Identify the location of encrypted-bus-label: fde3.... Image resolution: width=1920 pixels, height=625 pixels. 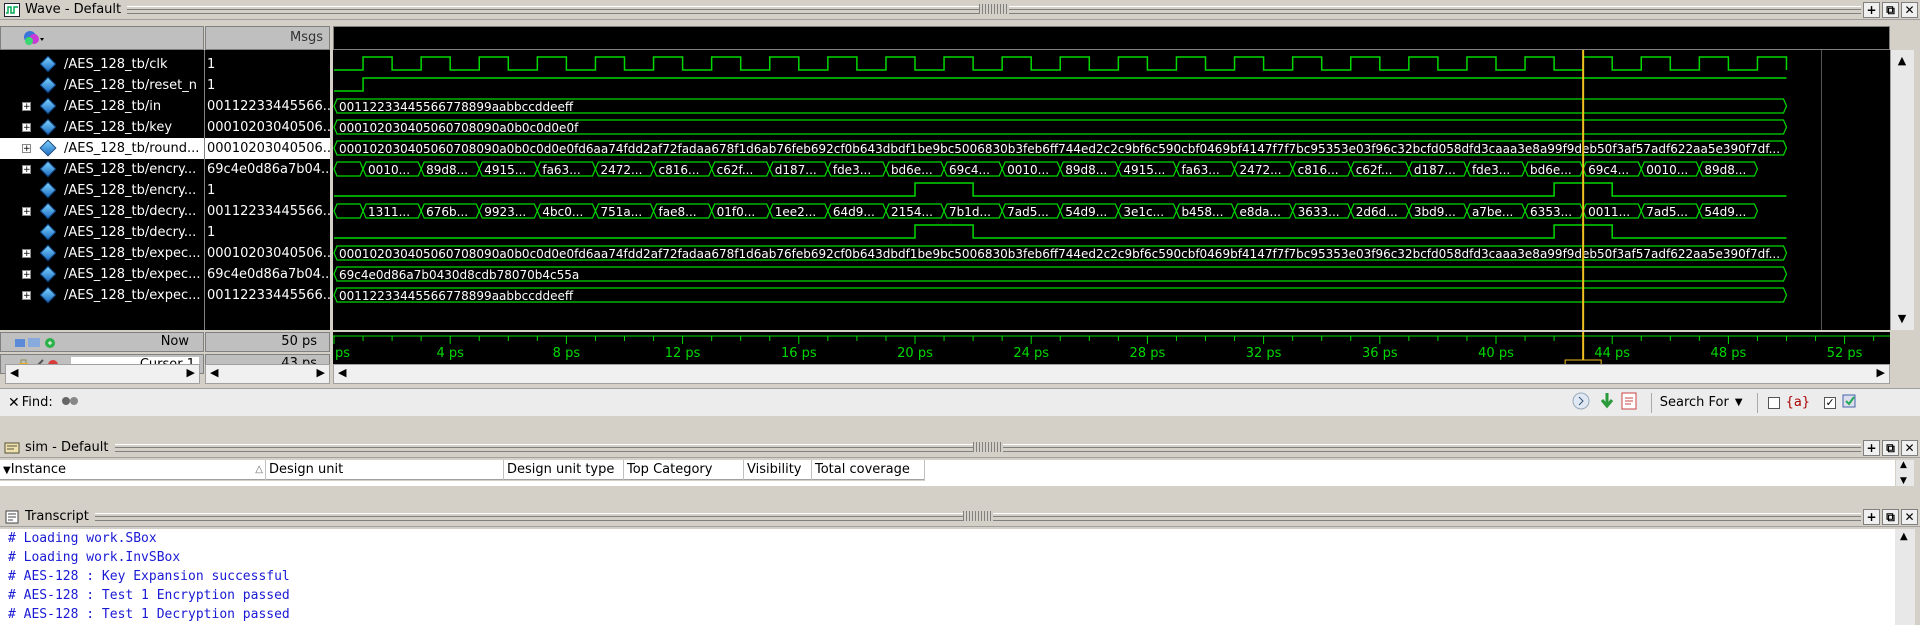
(852, 170).